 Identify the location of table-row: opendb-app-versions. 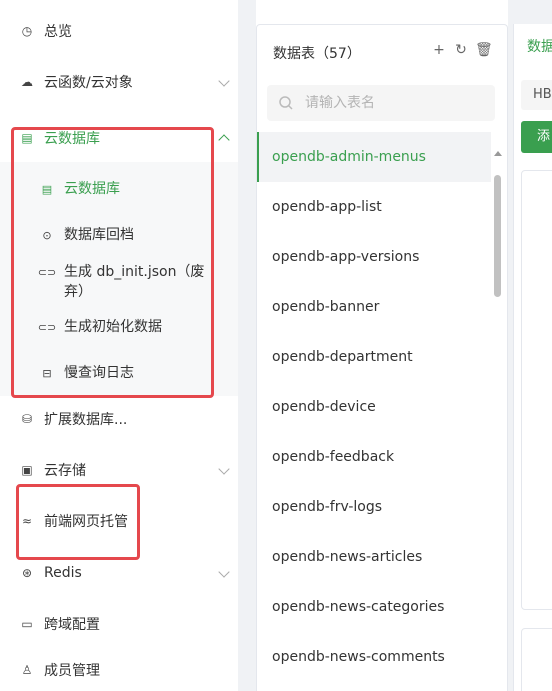
(374, 257).